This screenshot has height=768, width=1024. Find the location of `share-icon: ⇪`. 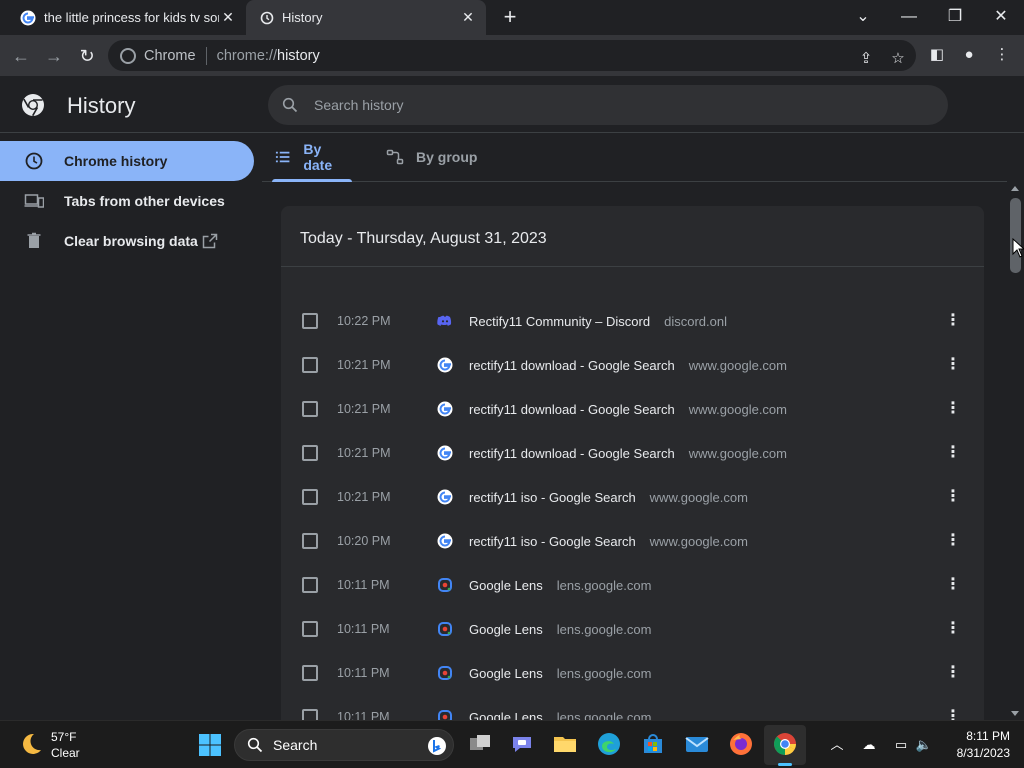

share-icon: ⇪ is located at coordinates (866, 59).